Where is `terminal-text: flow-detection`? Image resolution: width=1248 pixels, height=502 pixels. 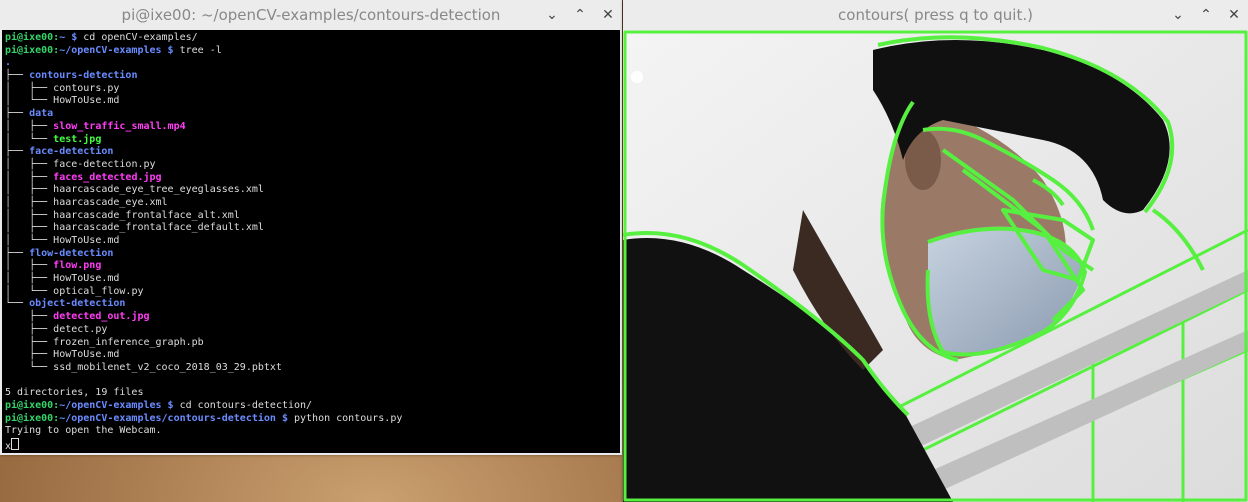 terminal-text: flow-detection is located at coordinates (71, 253).